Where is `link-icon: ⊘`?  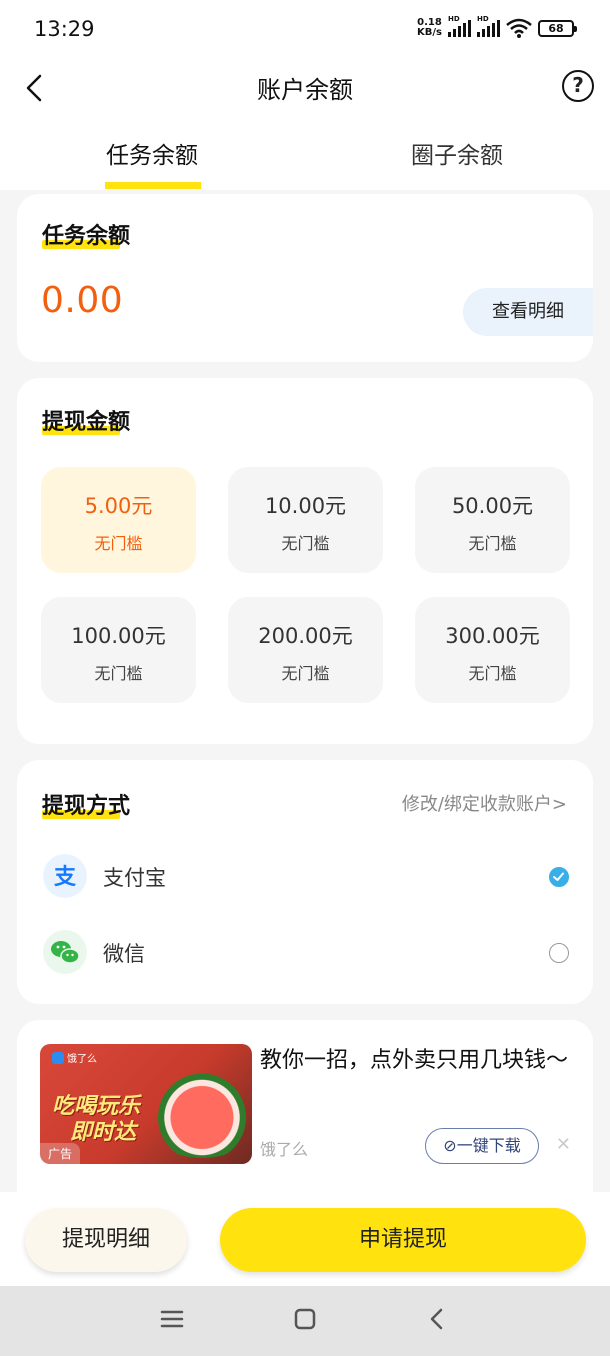
link-icon: ⊘ is located at coordinates (450, 1145).